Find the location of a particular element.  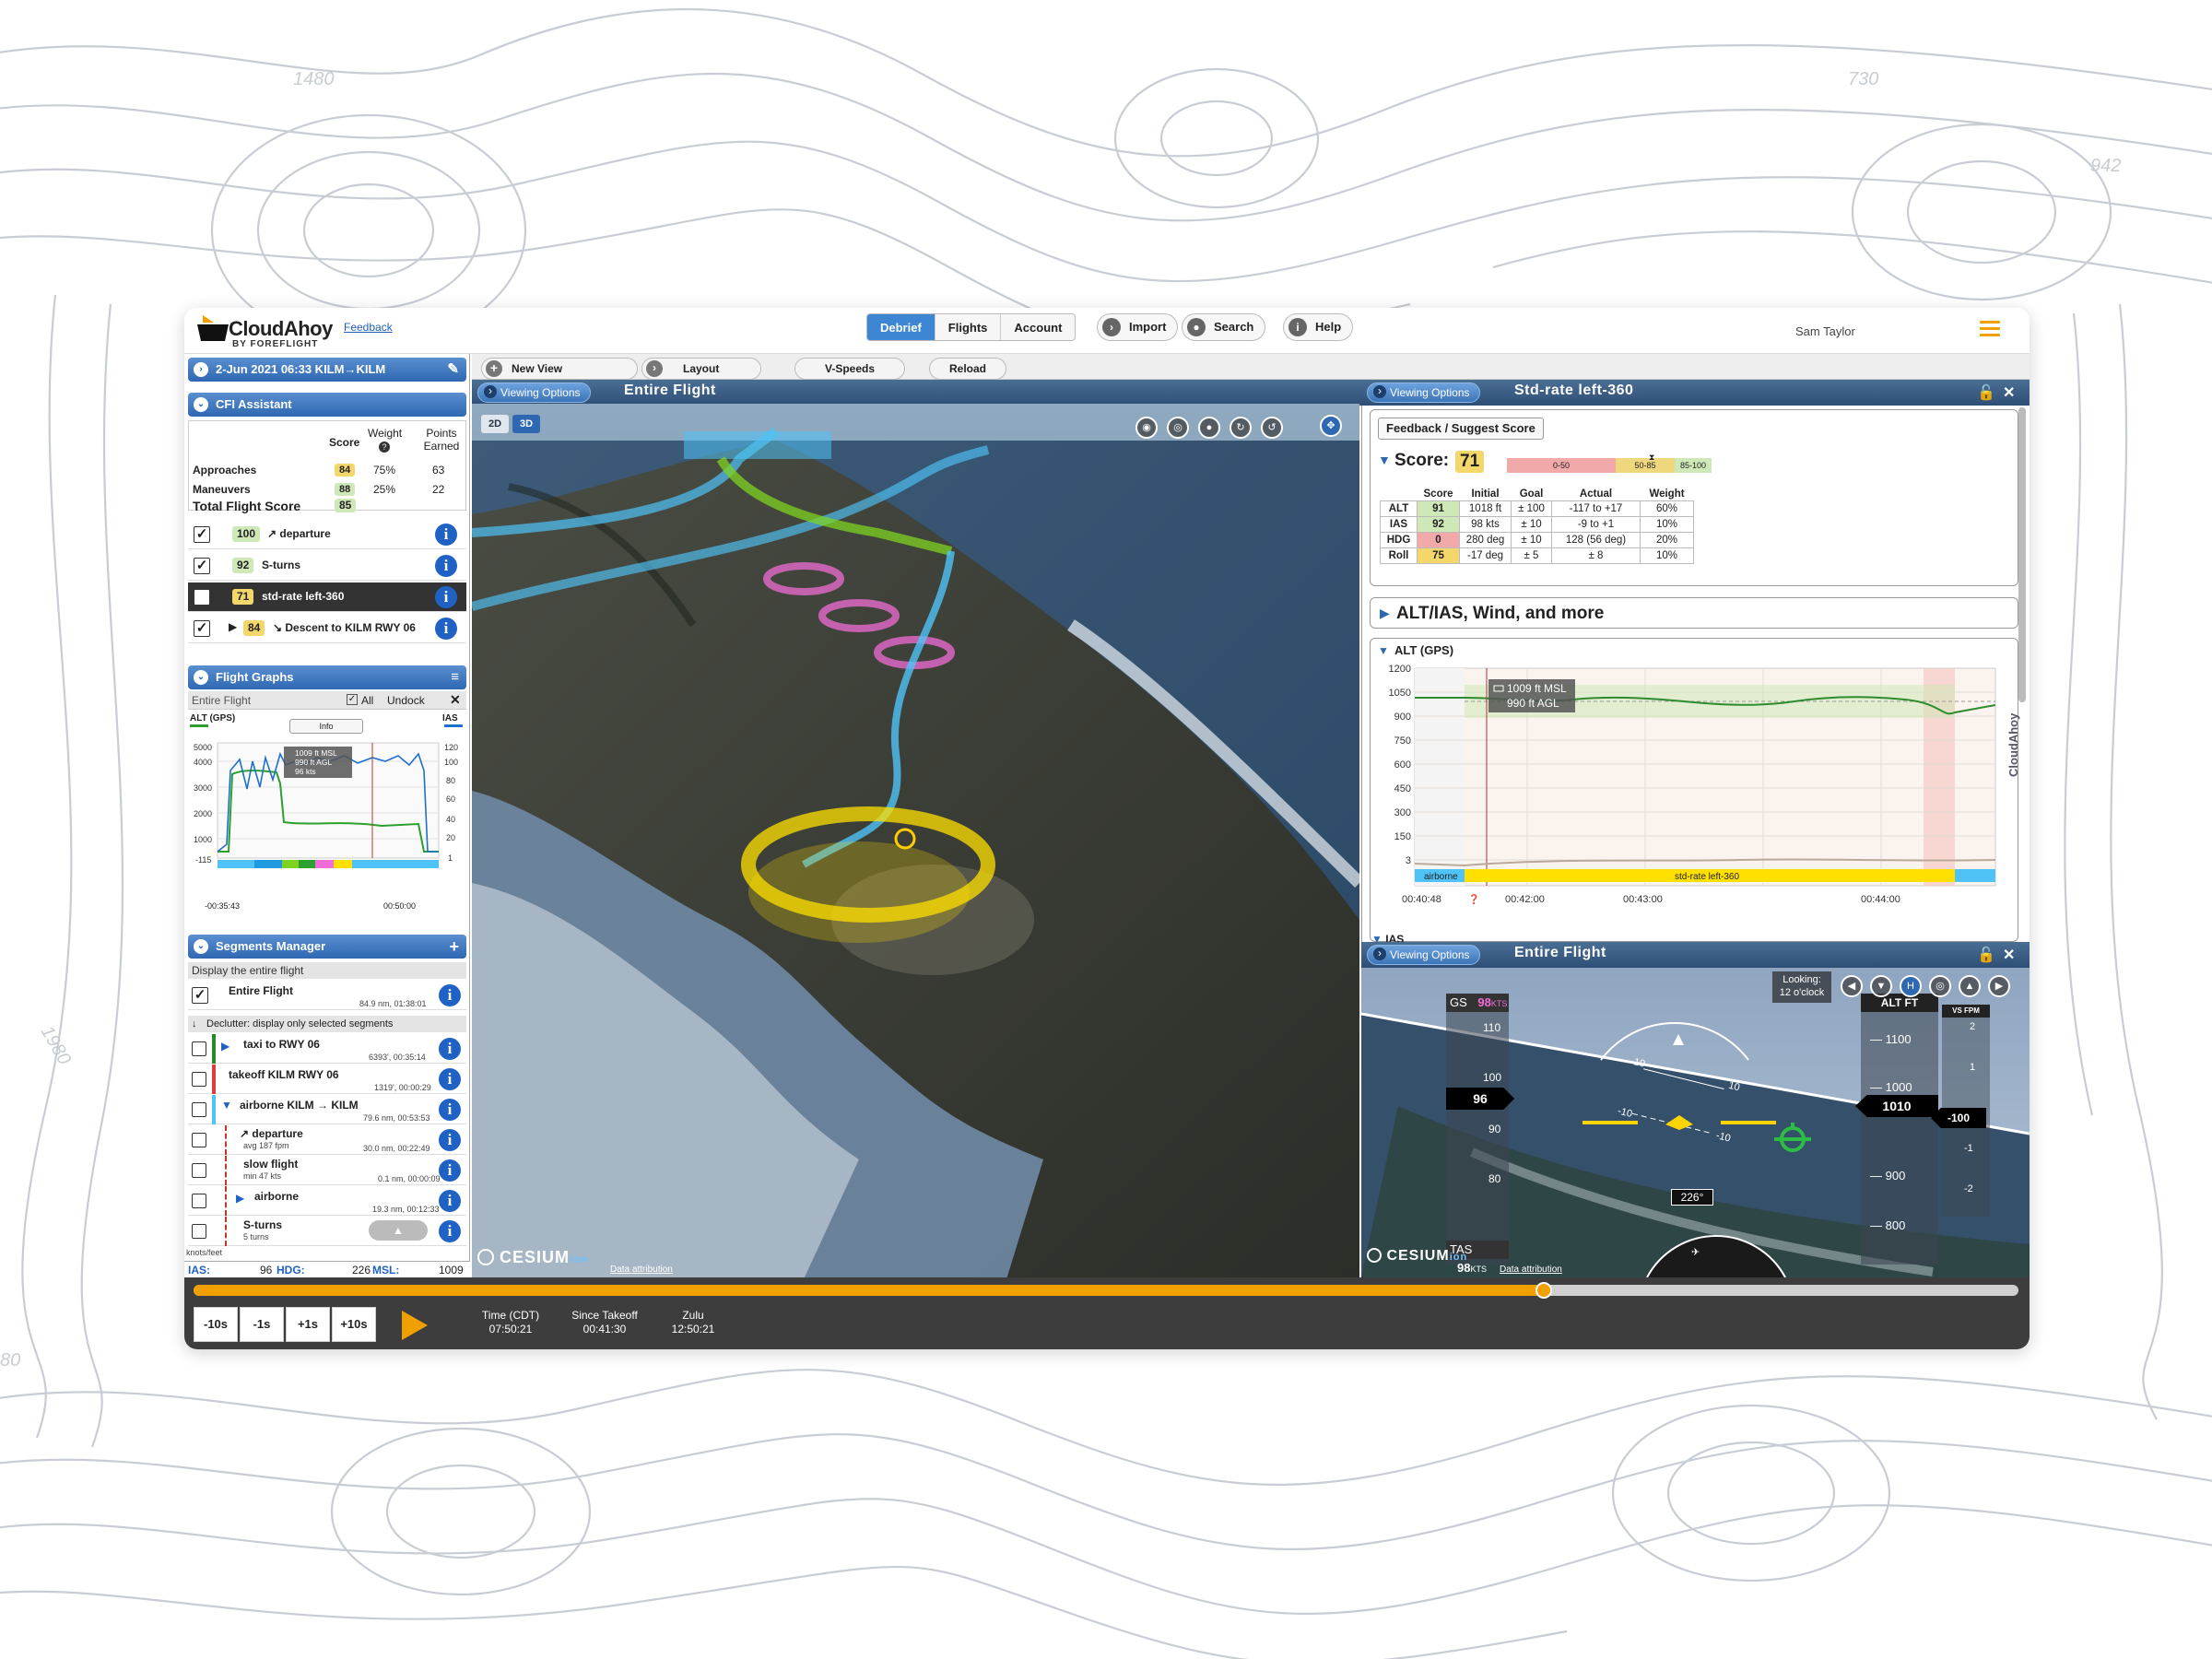

flight-header: › 2-Jun 2021 06:33 KILM→KILM ✎ is located at coordinates (327, 370).